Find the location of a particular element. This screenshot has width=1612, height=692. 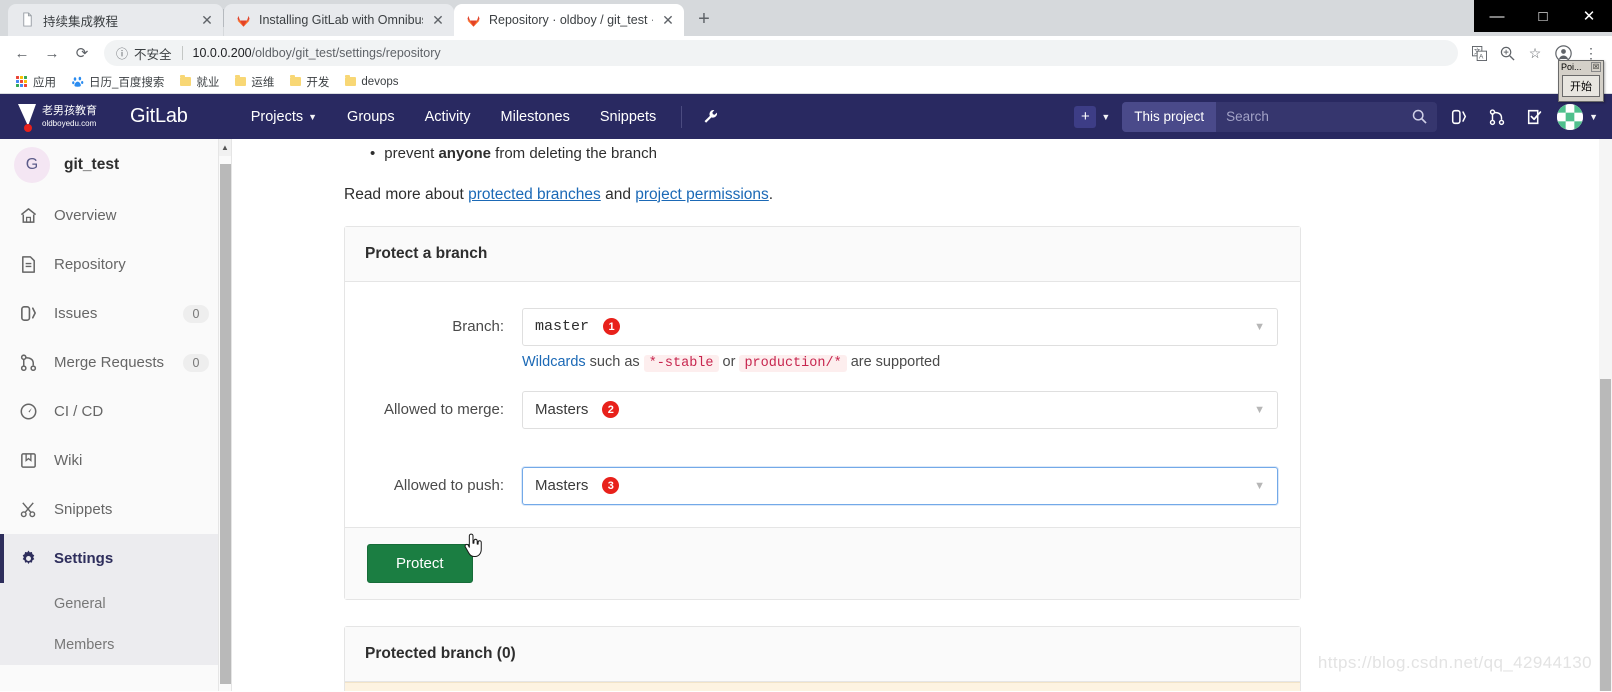

sidebar-item-settings: Settings is located at coordinates (115, 558).